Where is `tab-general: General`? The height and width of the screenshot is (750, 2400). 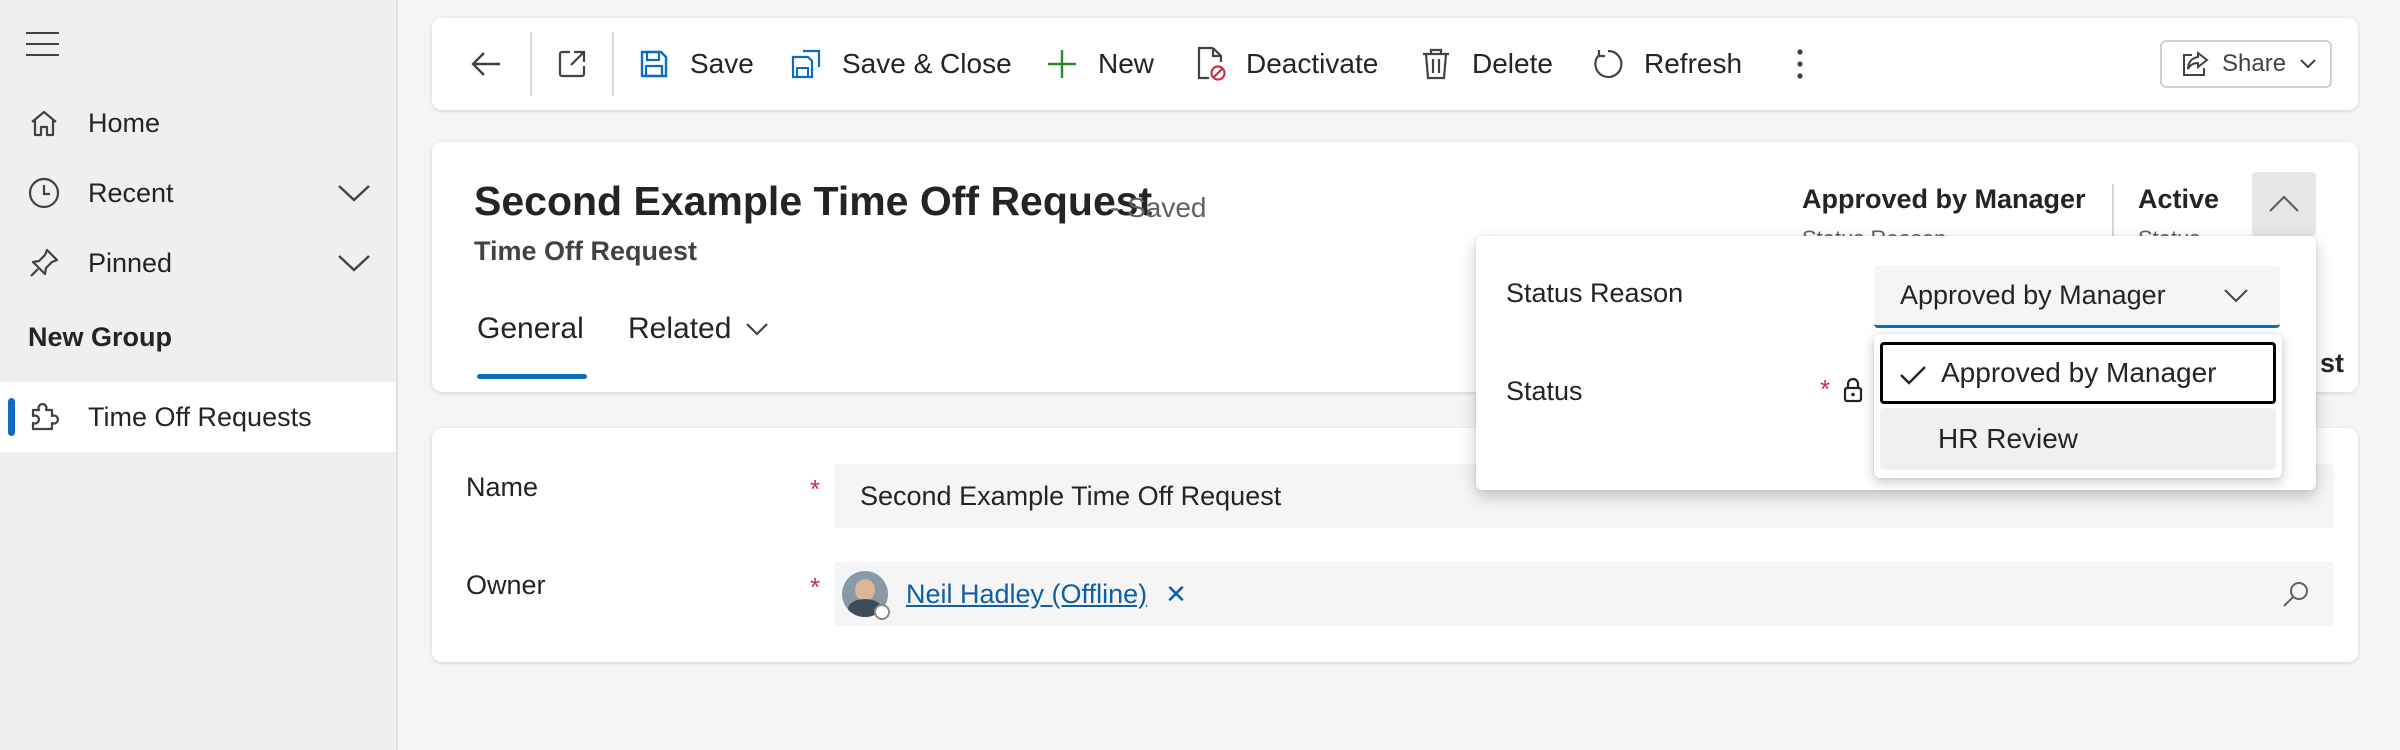
tab-general: General is located at coordinates (530, 329).